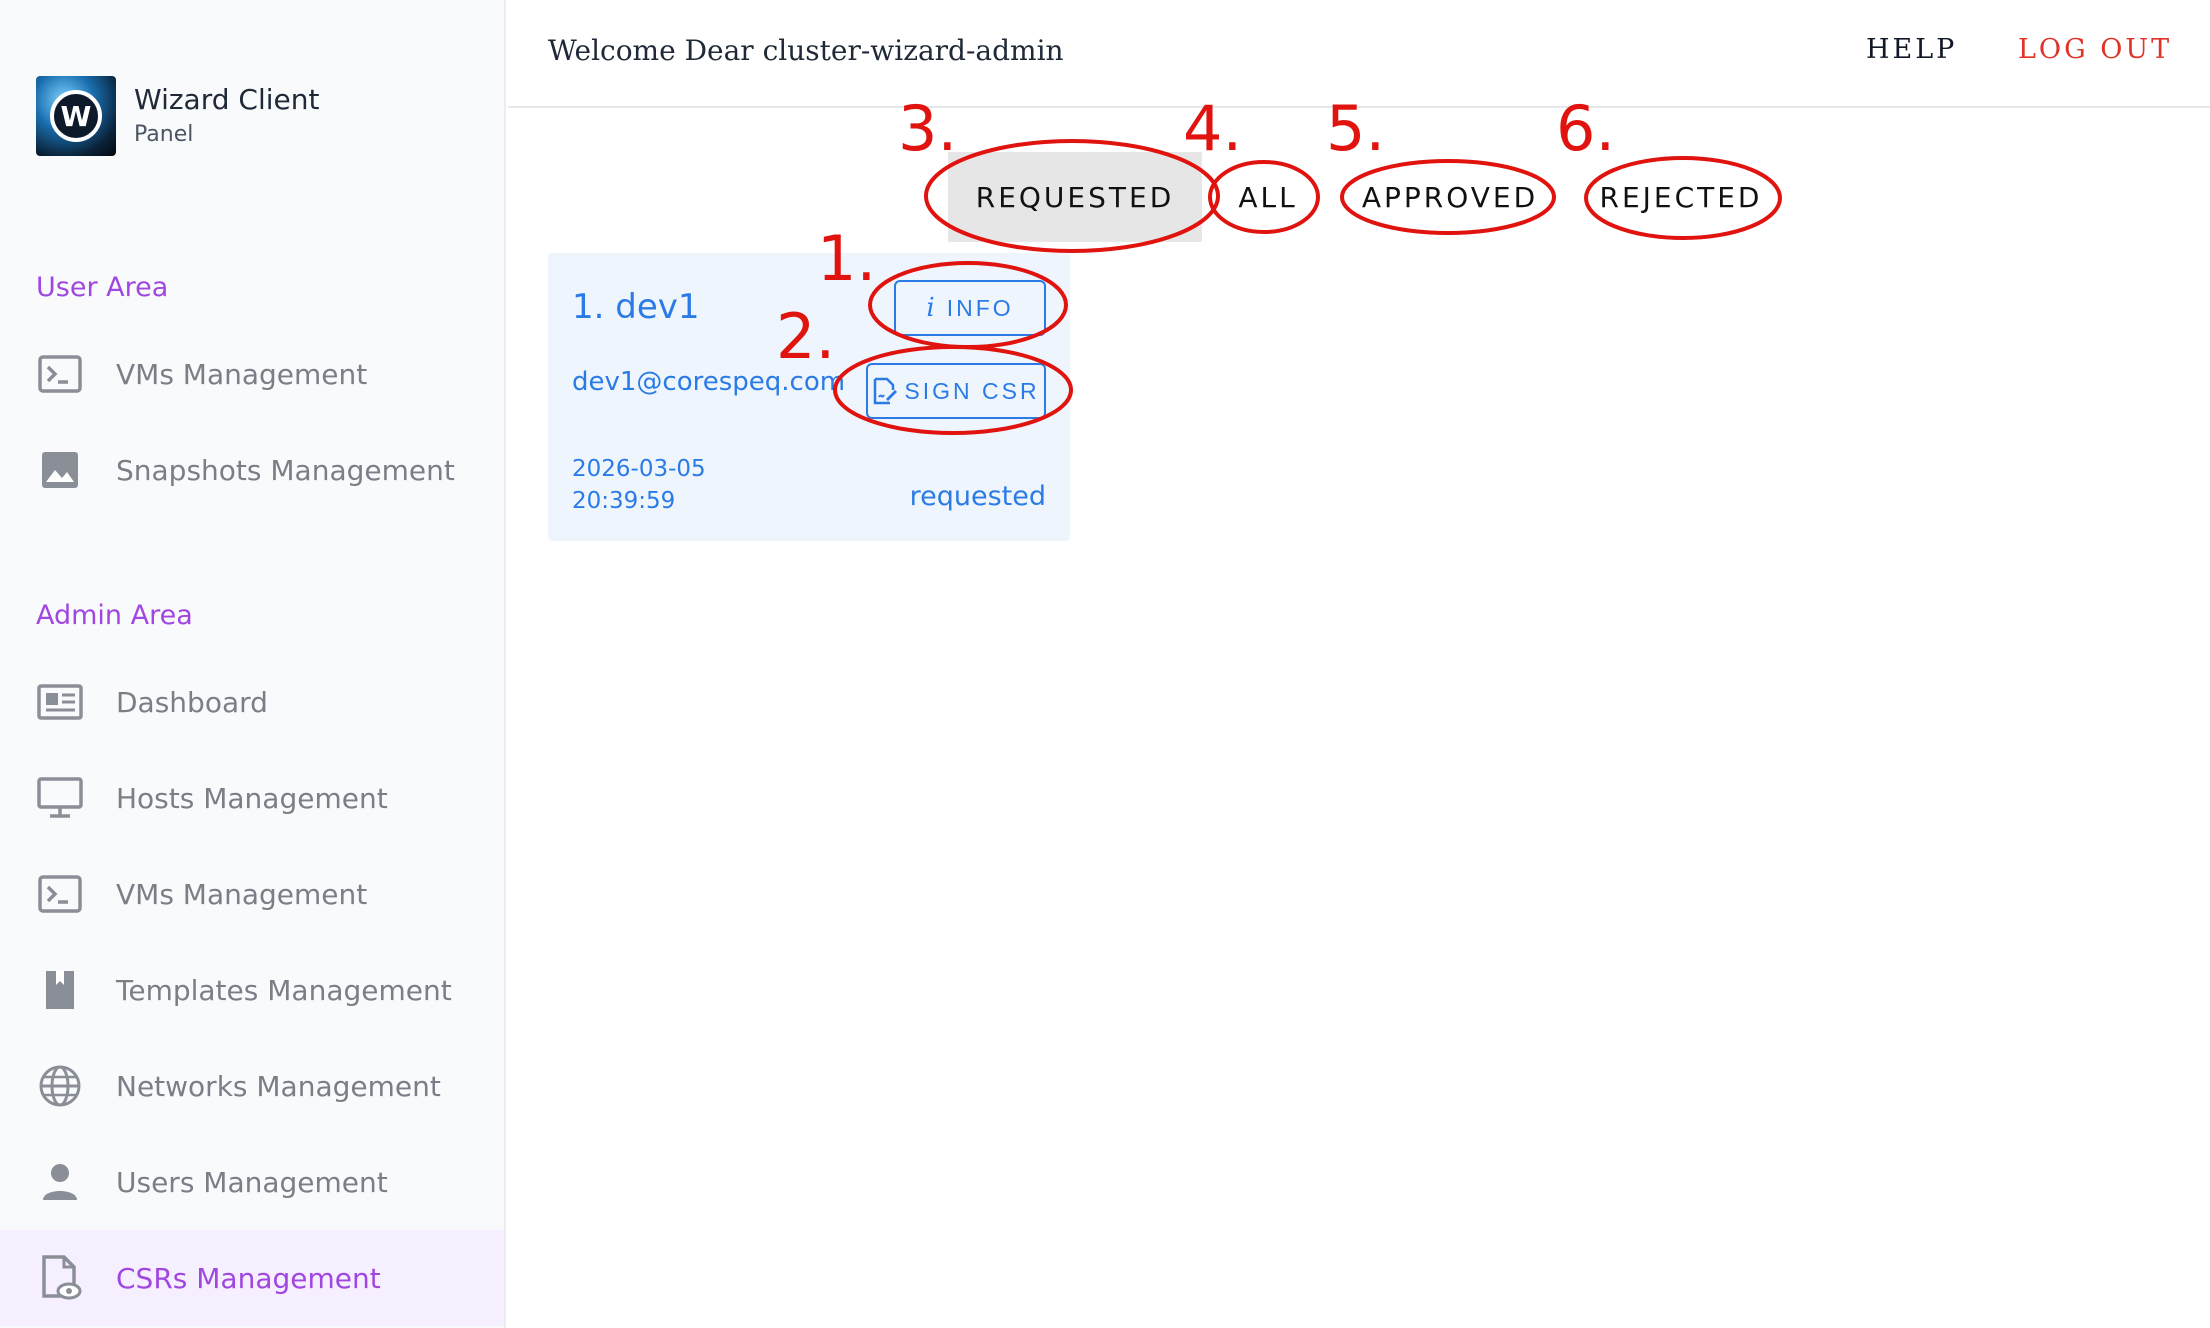 Image resolution: width=2210 pixels, height=1328 pixels. Describe the element at coordinates (1681, 197) in the screenshot. I see `tab-rejected: REJECTED` at that location.